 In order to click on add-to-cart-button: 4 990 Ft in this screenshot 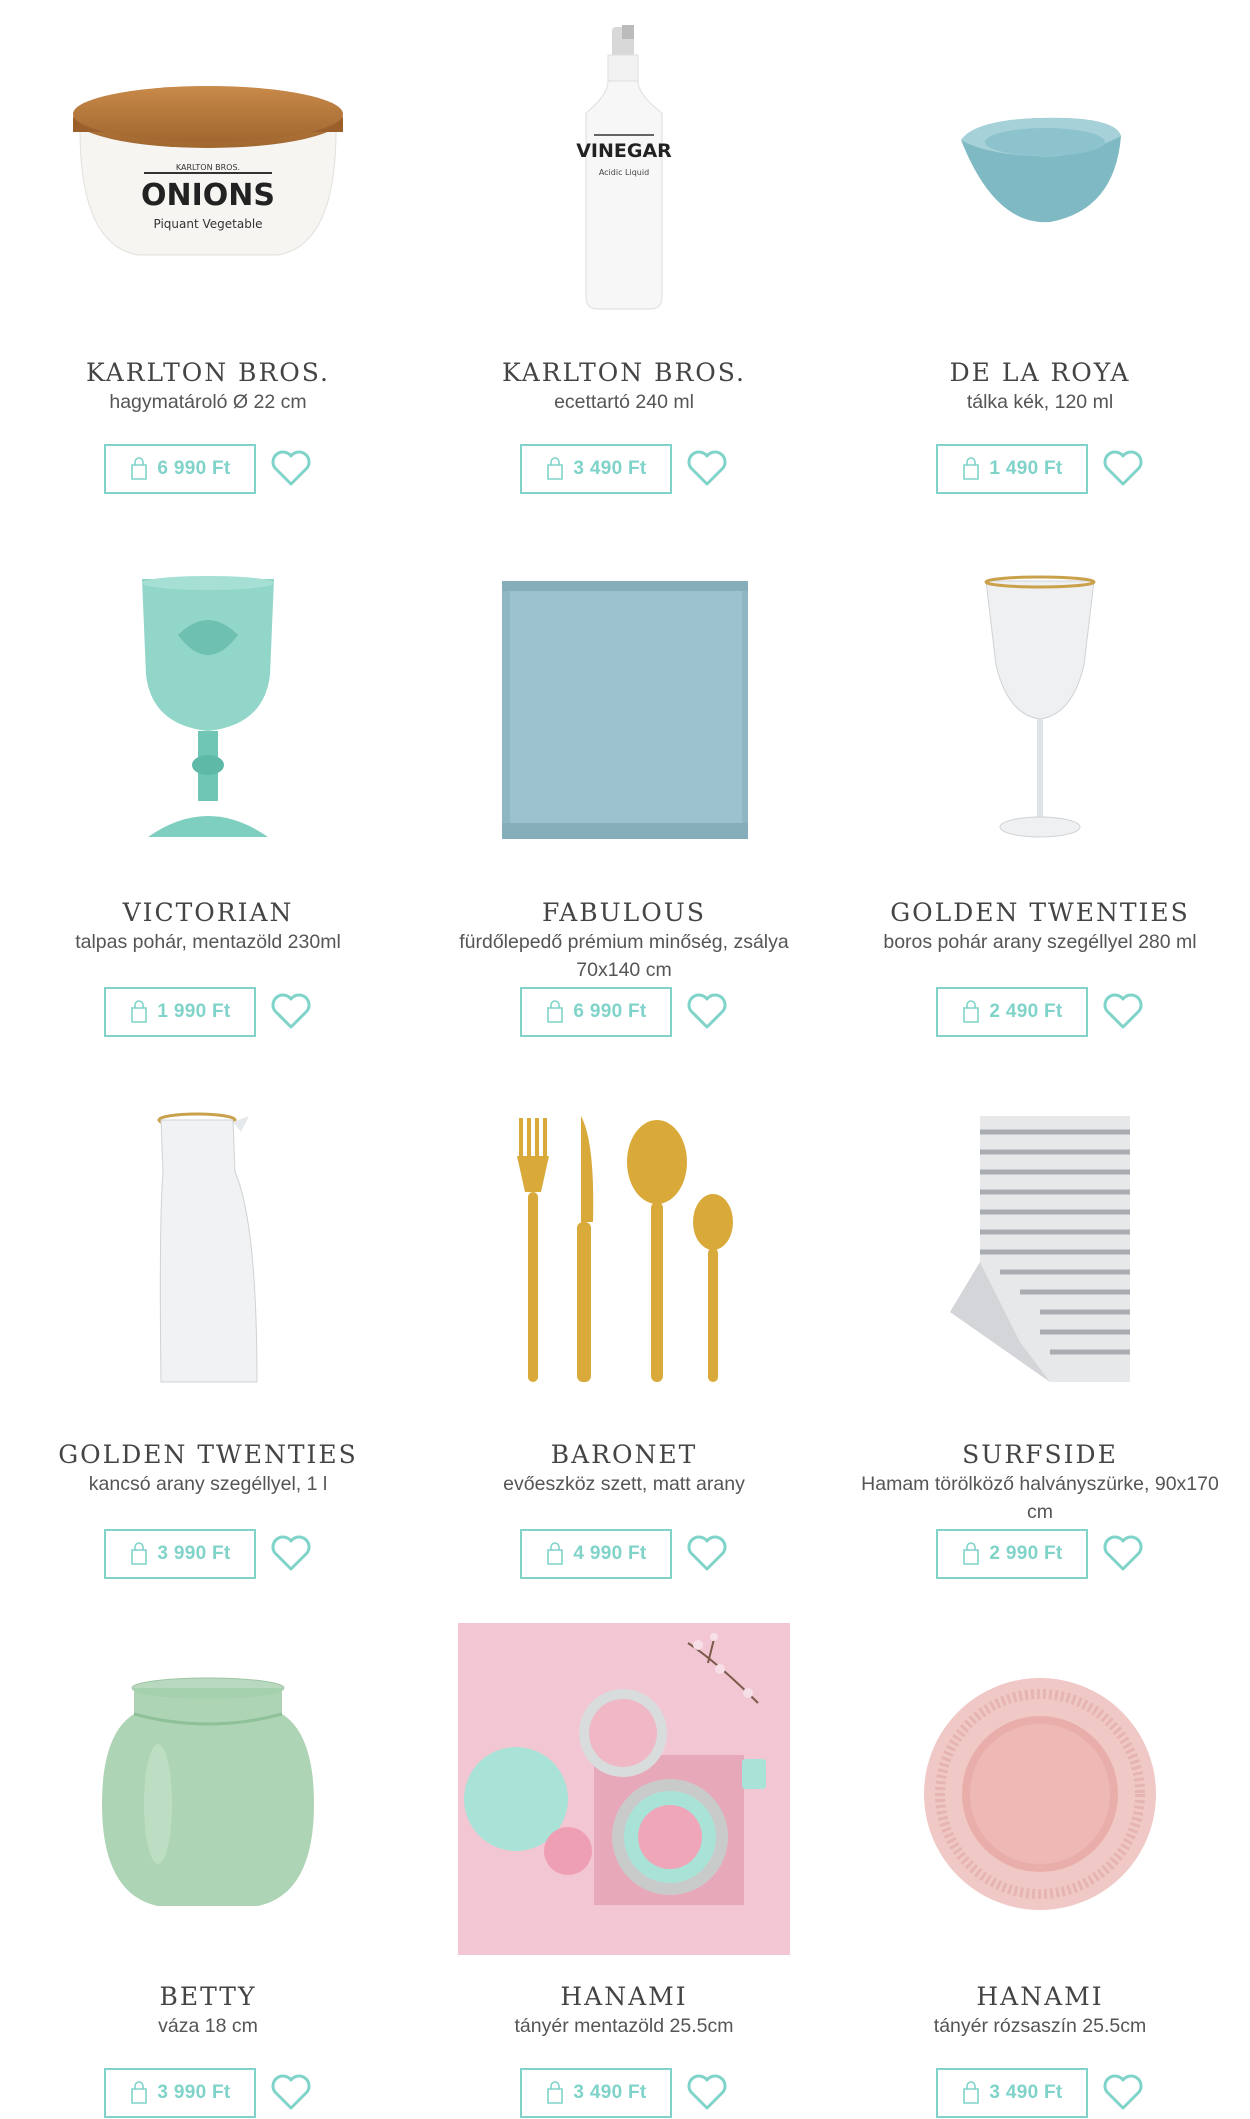, I will do `click(596, 1554)`.